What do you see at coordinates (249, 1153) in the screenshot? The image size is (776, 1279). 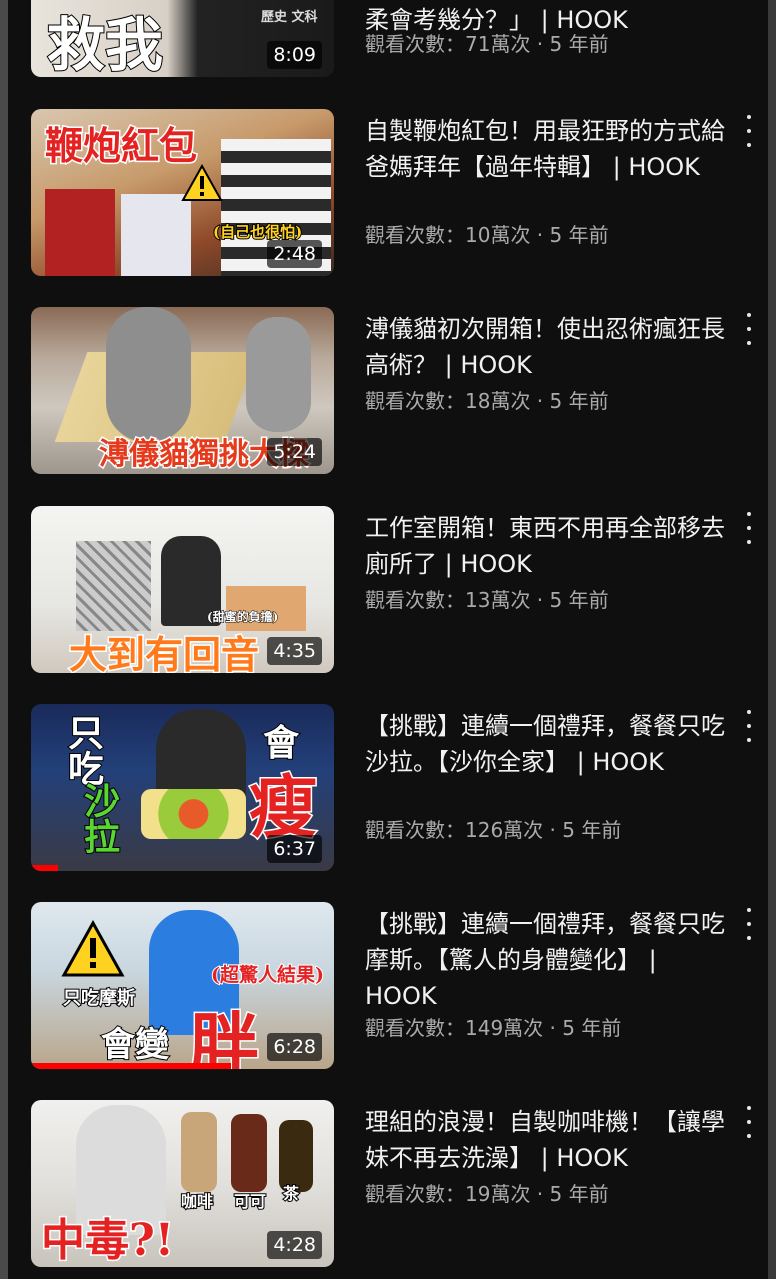 I see `bottle-cocoa` at bounding box center [249, 1153].